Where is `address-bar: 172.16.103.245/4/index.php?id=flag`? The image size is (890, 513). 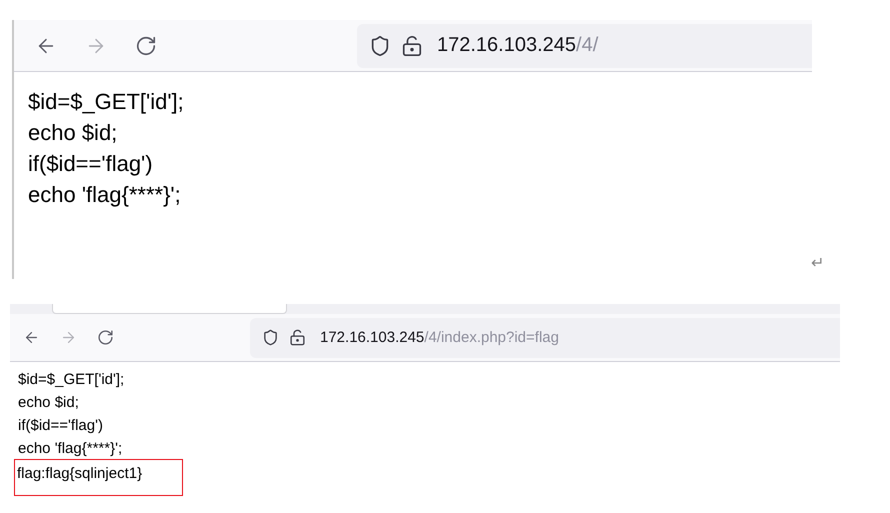 address-bar: 172.16.103.245/4/index.php?id=flag is located at coordinates (545, 338).